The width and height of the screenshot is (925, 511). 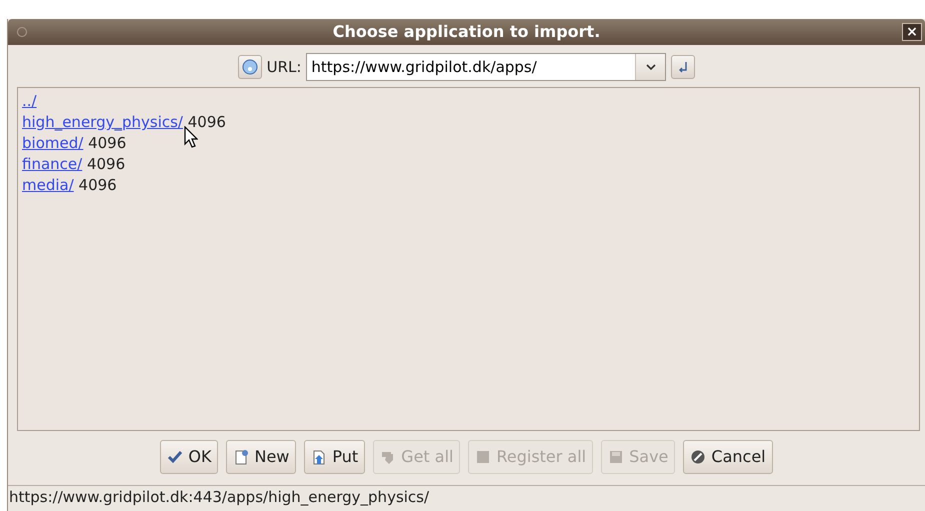 What do you see at coordinates (483, 457) in the screenshot?
I see `square-icon` at bounding box center [483, 457].